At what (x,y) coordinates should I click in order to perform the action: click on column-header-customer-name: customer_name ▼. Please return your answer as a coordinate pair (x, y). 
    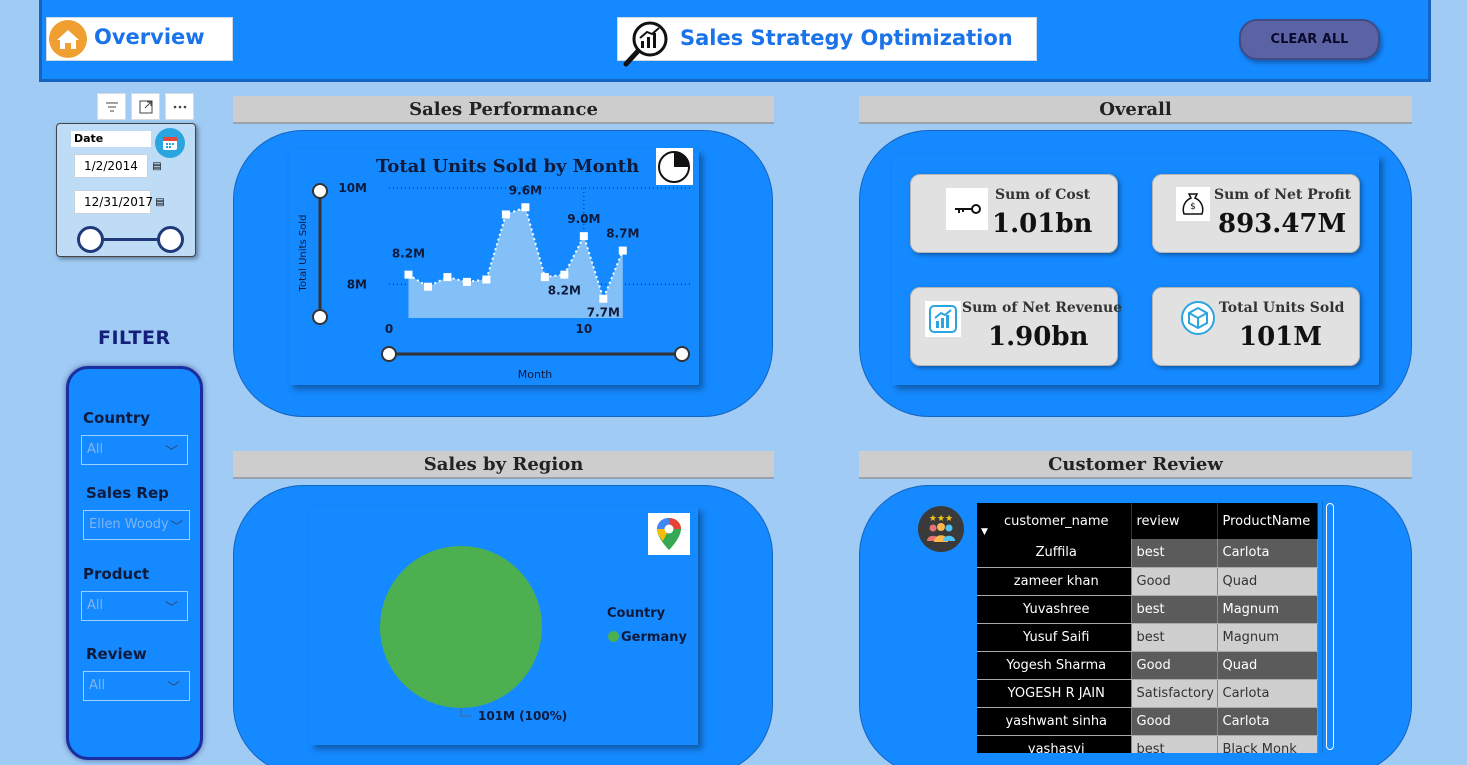
    Looking at the image, I should click on (1054, 521).